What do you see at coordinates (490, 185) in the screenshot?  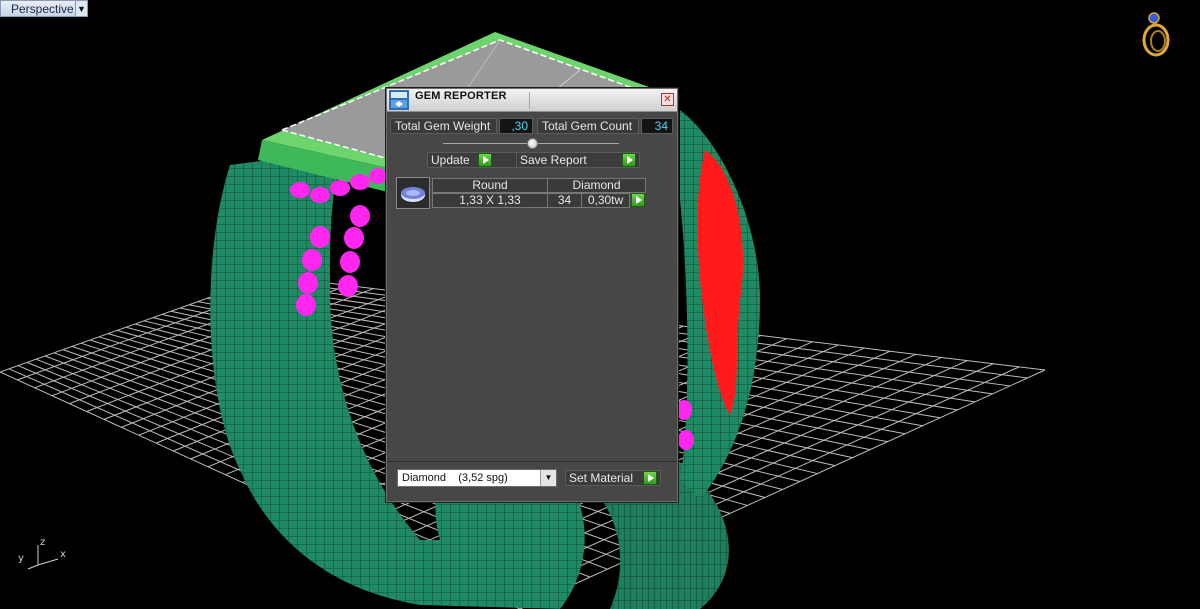 I see `gem-shape-cell: Round` at bounding box center [490, 185].